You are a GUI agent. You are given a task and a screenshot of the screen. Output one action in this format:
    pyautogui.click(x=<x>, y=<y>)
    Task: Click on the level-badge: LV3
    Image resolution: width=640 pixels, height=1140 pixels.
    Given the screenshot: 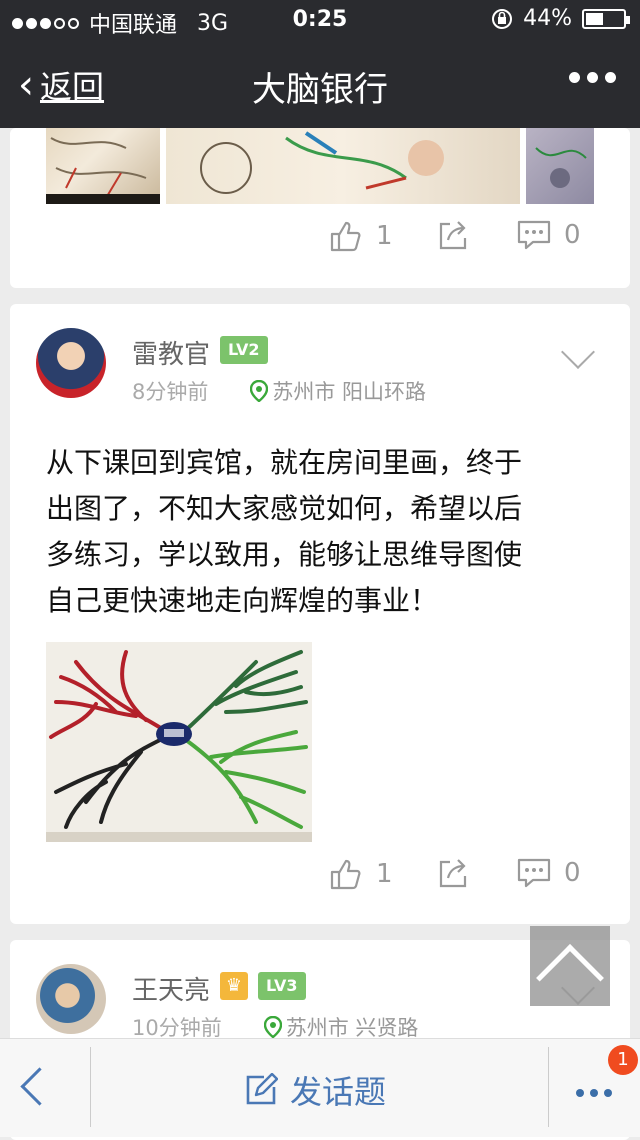 What is the action you would take?
    pyautogui.click(x=282, y=986)
    